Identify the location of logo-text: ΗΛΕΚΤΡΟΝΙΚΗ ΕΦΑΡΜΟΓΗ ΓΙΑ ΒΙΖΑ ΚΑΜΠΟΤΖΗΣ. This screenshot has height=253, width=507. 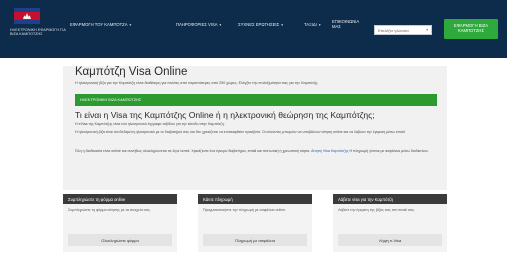
(38, 32).